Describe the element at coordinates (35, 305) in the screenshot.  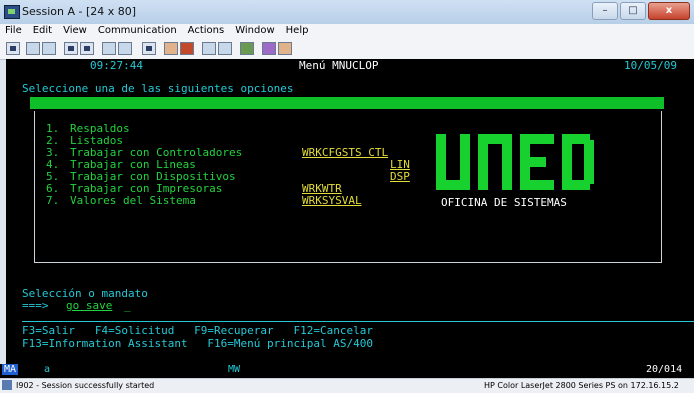
I see `input-prompt: ===>` at that location.